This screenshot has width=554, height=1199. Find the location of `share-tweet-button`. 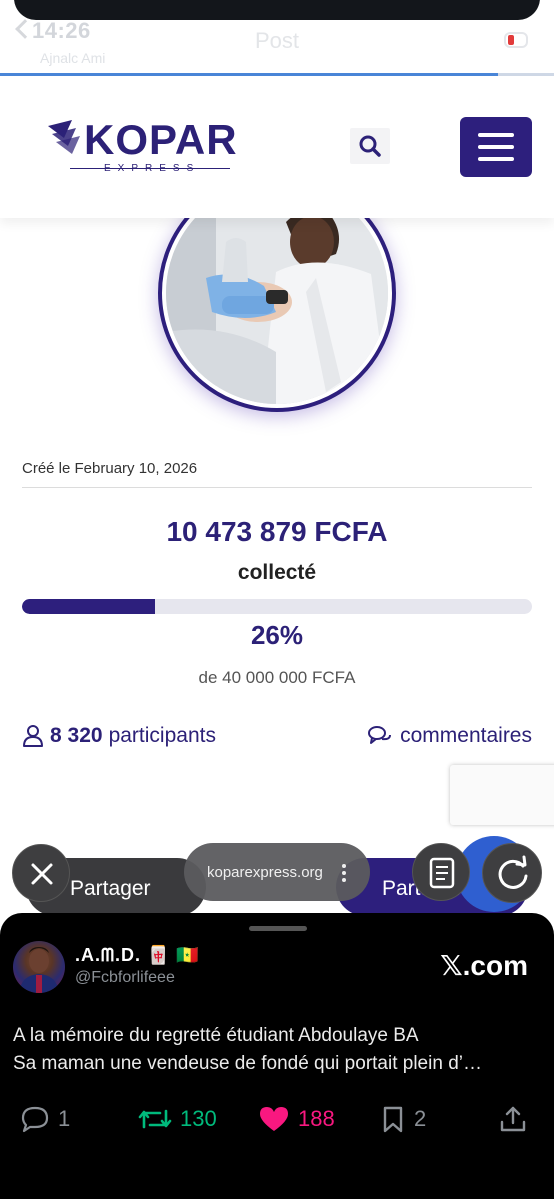

share-tweet-button is located at coordinates (517, 1119).